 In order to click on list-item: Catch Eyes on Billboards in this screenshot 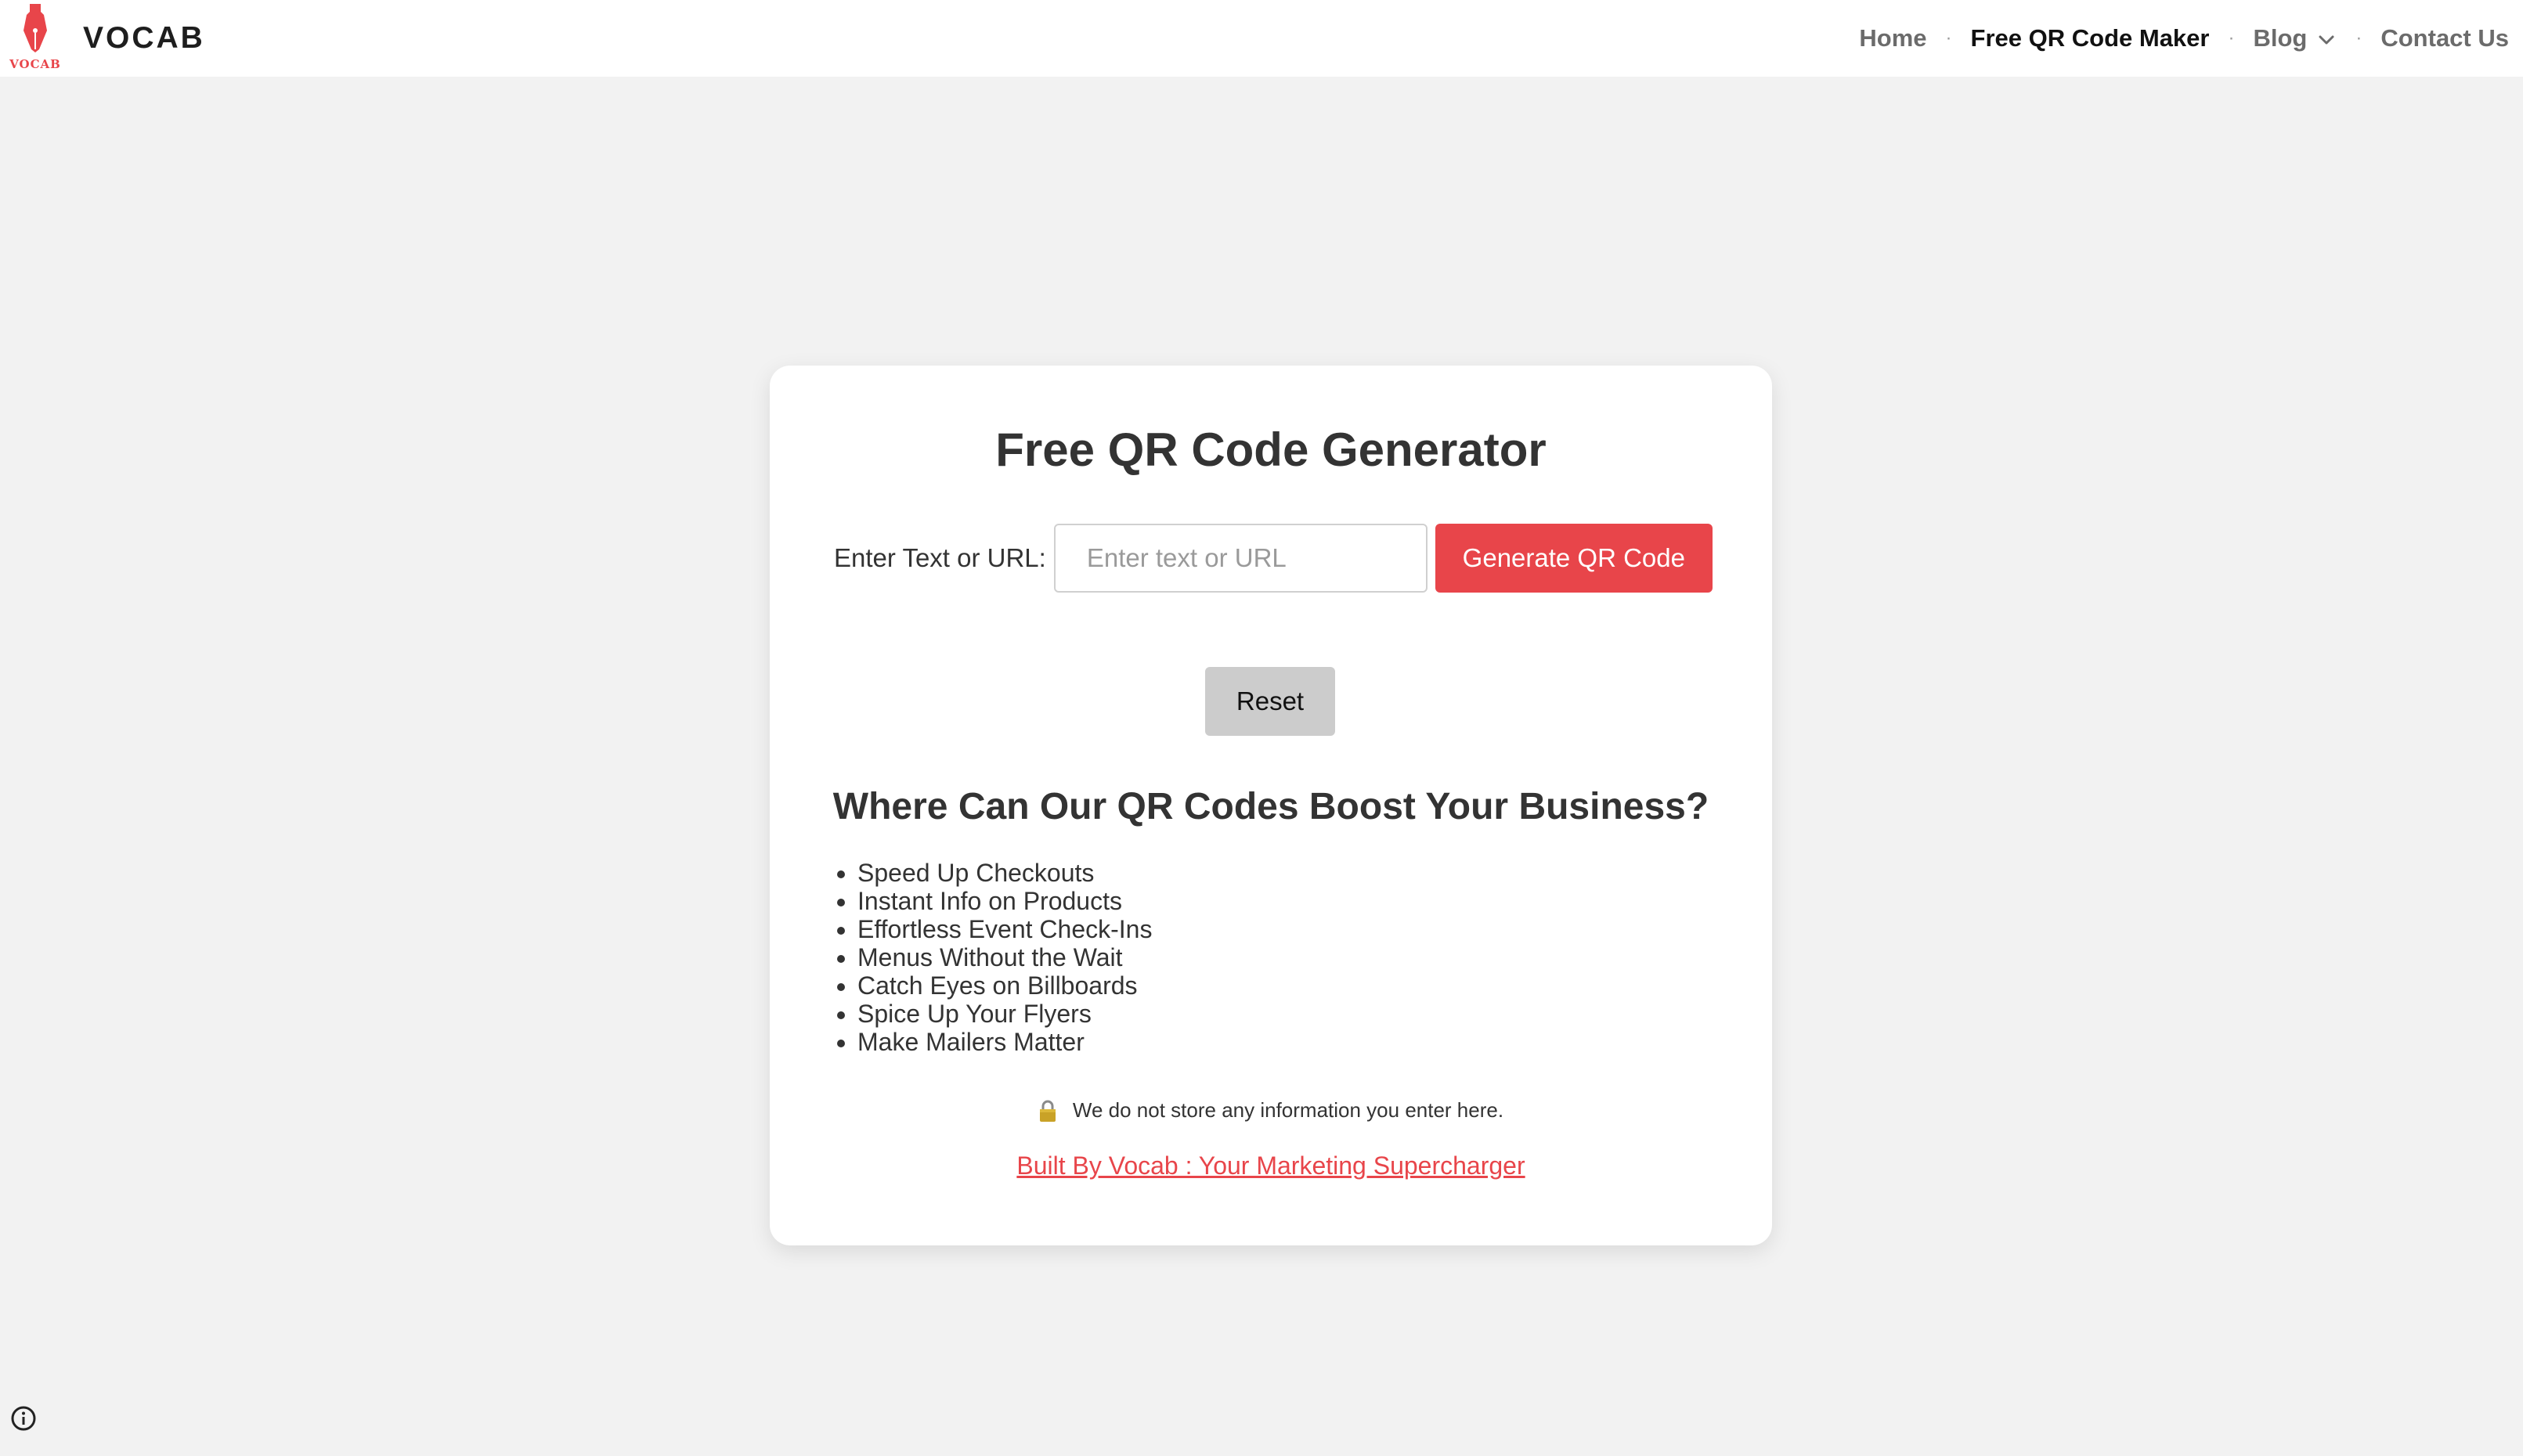, I will do `click(1004, 985)`.